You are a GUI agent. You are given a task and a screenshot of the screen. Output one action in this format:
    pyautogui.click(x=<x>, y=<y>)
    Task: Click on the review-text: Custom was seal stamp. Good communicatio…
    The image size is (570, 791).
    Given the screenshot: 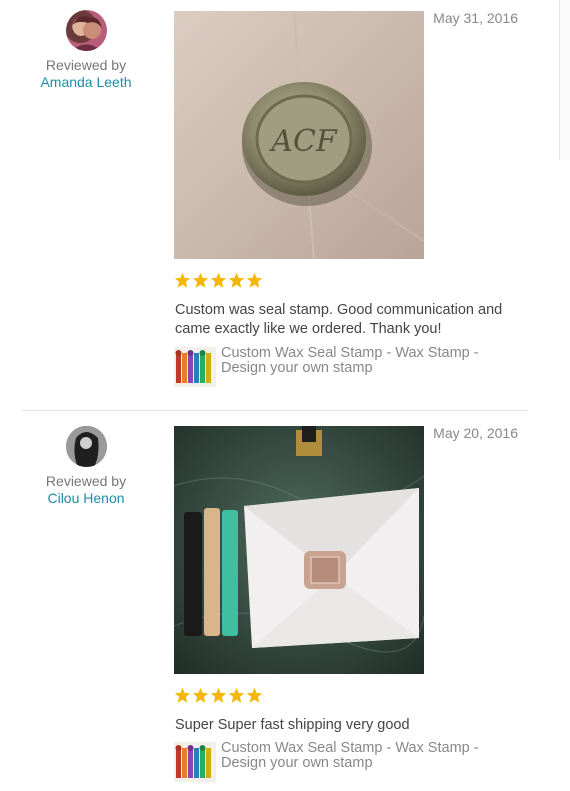 What is the action you would take?
    pyautogui.click(x=339, y=319)
    